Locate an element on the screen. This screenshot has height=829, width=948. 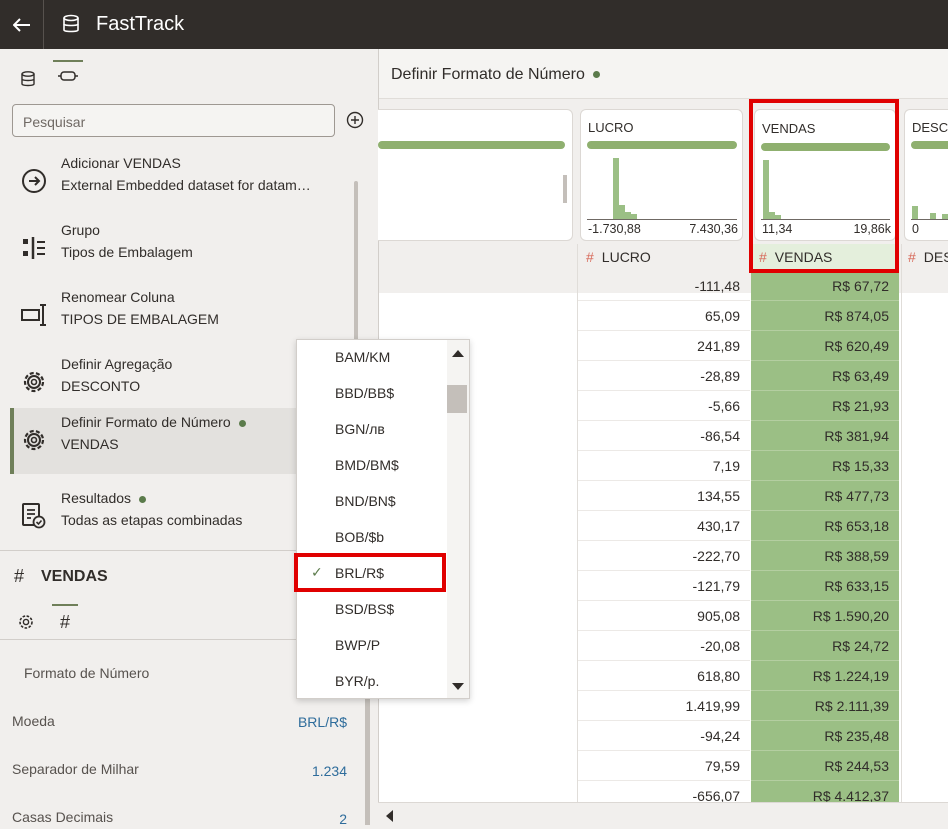
table-cell-lucro: -86,54 is located at coordinates (664, 436).